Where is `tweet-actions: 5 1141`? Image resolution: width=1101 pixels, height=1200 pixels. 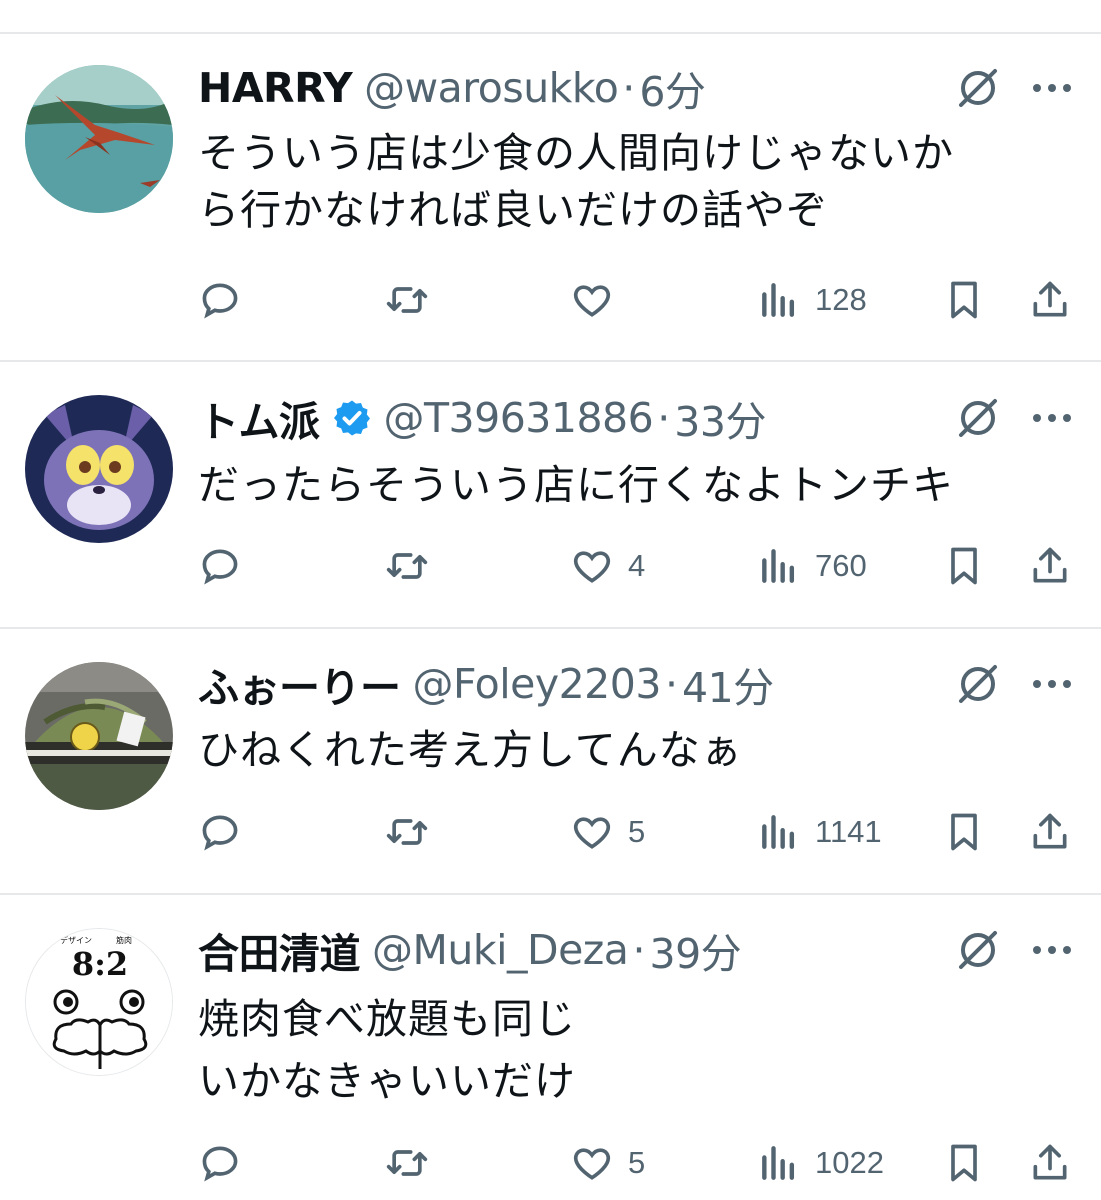
tweet-actions: 5 1141 is located at coordinates (550, 832).